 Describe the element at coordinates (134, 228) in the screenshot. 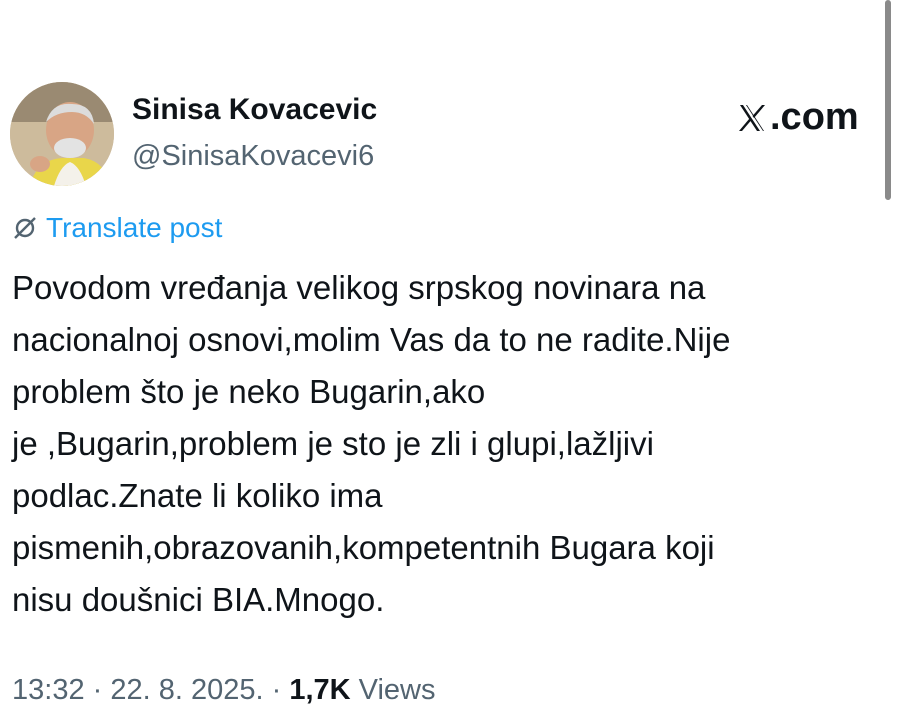

I see `translate-post-label: Translate post` at that location.